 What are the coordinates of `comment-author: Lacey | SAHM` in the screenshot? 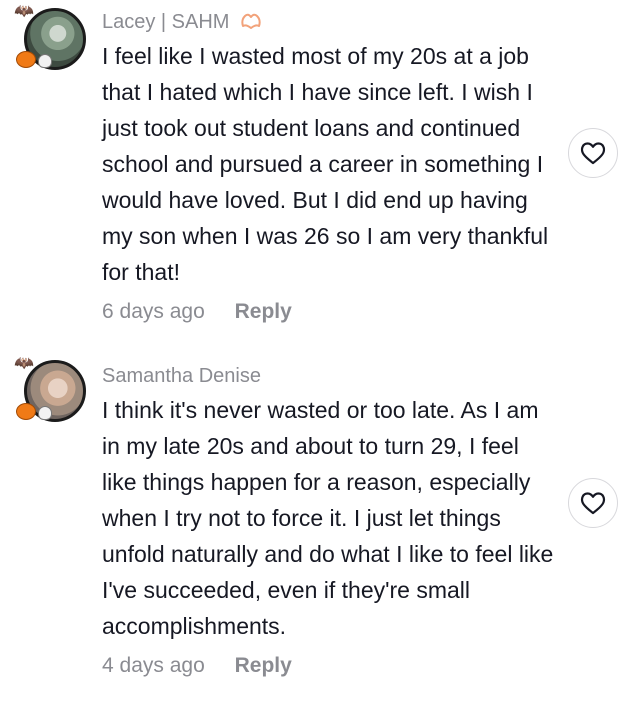 It's located at (329, 22).